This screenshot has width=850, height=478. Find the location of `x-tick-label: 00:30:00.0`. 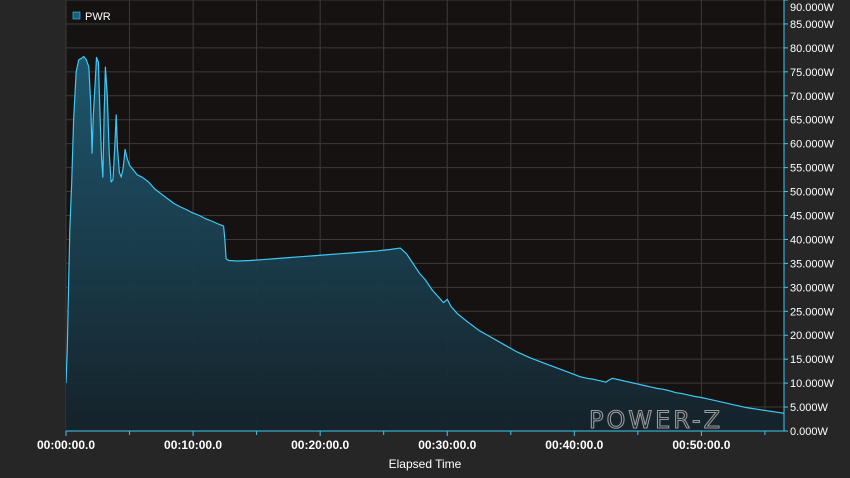

x-tick-label: 00:30:00.0 is located at coordinates (447, 445).